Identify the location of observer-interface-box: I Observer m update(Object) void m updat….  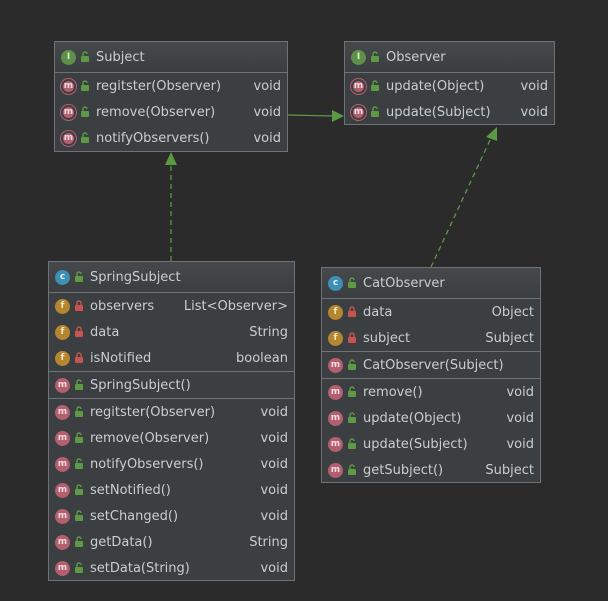
(449, 83).